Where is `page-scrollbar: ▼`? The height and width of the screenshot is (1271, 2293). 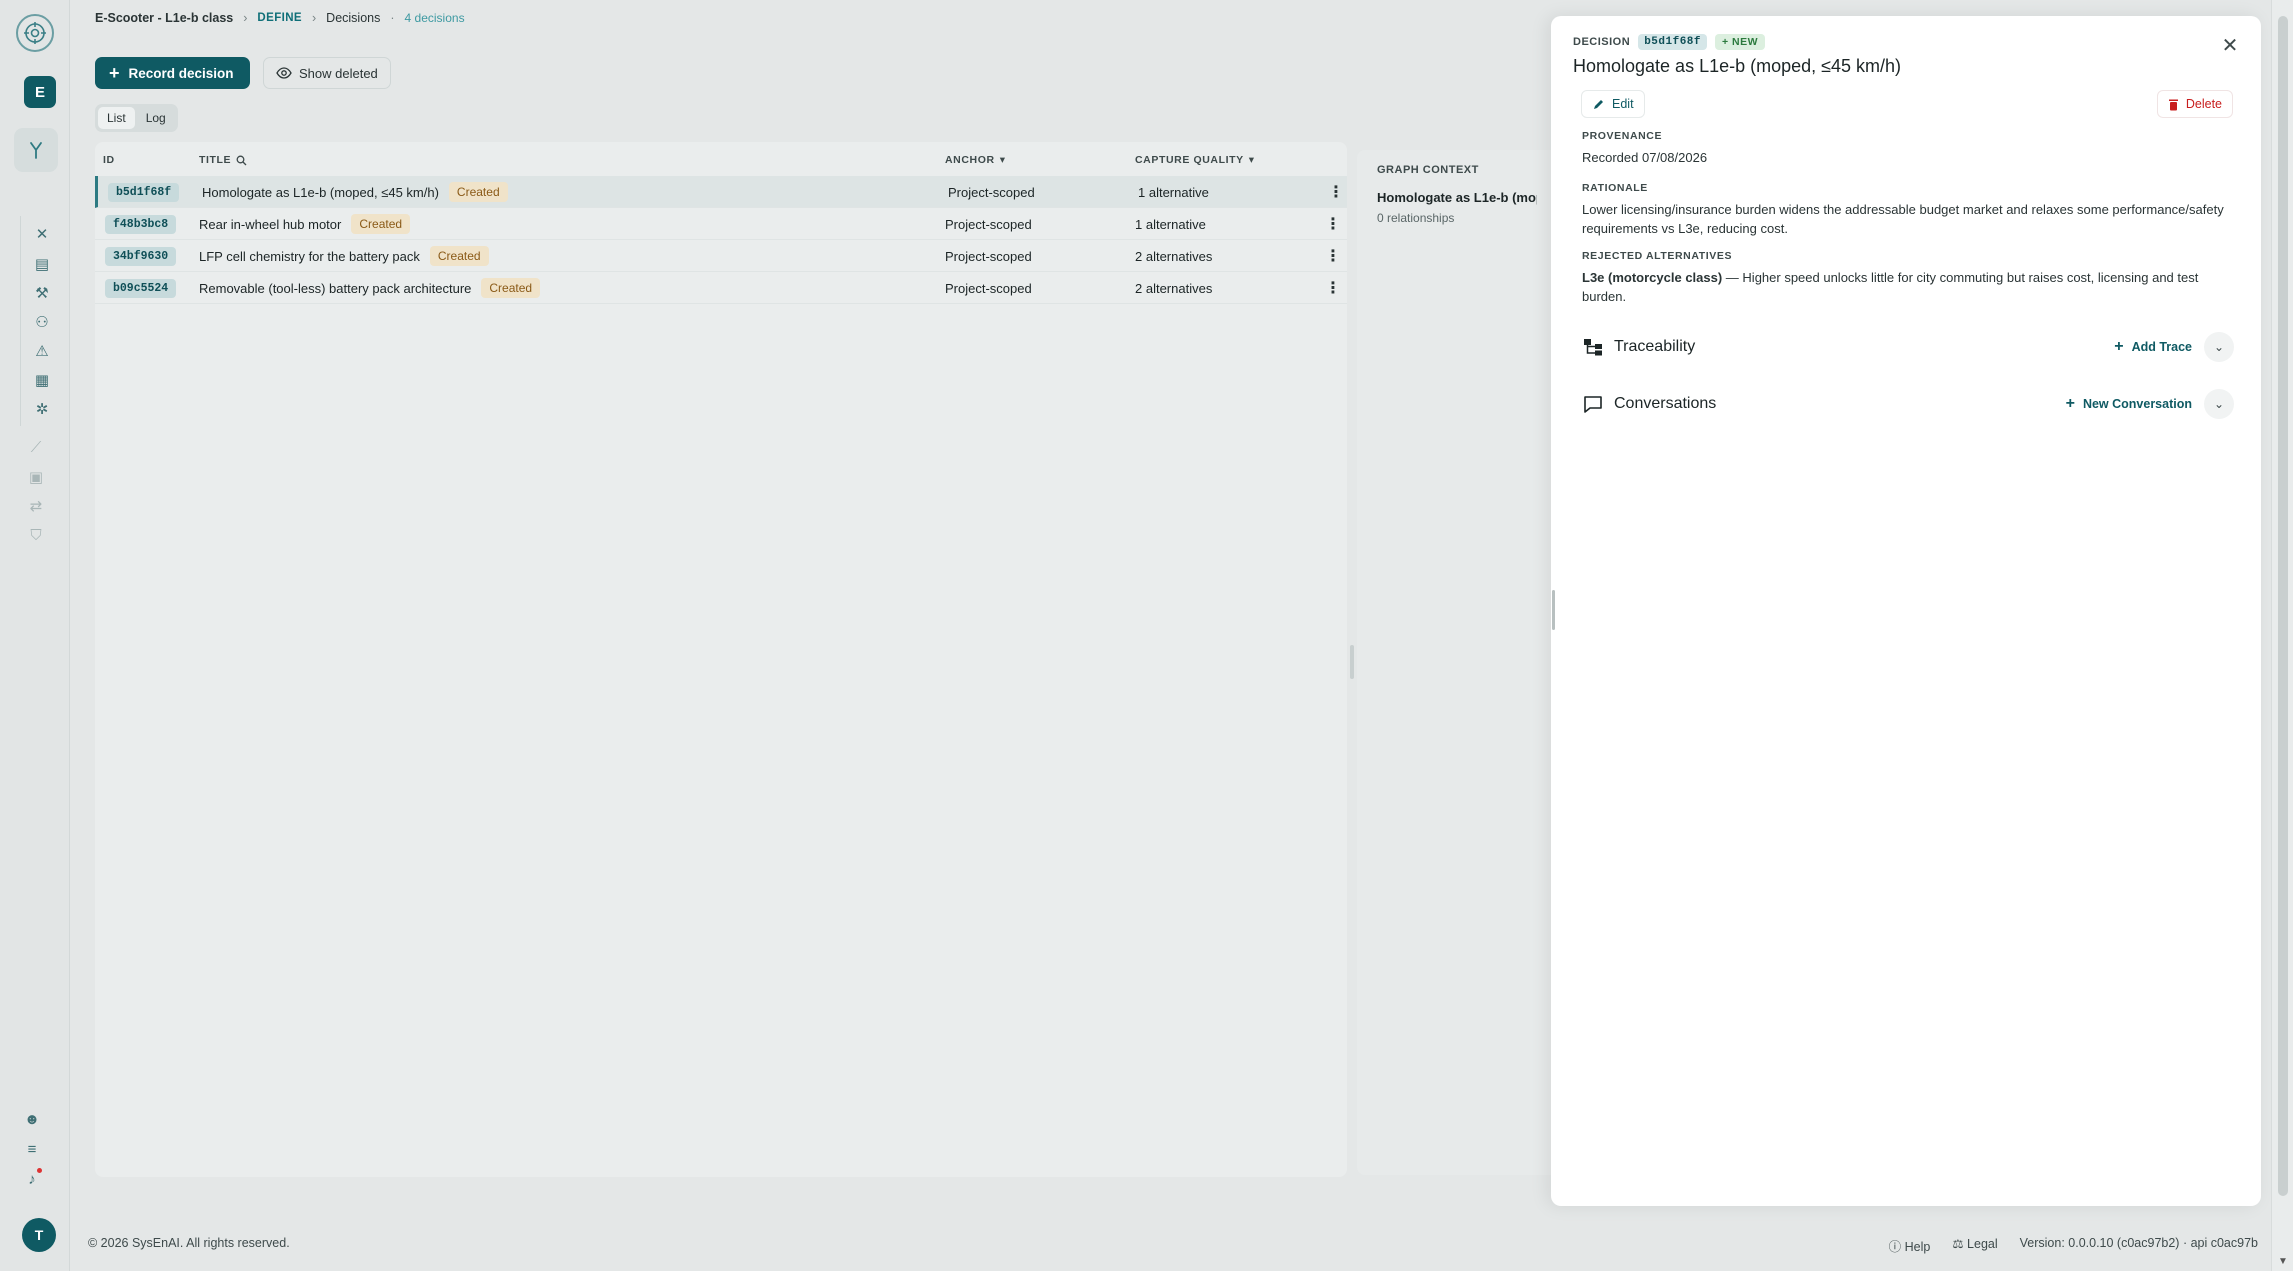 page-scrollbar: ▼ is located at coordinates (2282, 635).